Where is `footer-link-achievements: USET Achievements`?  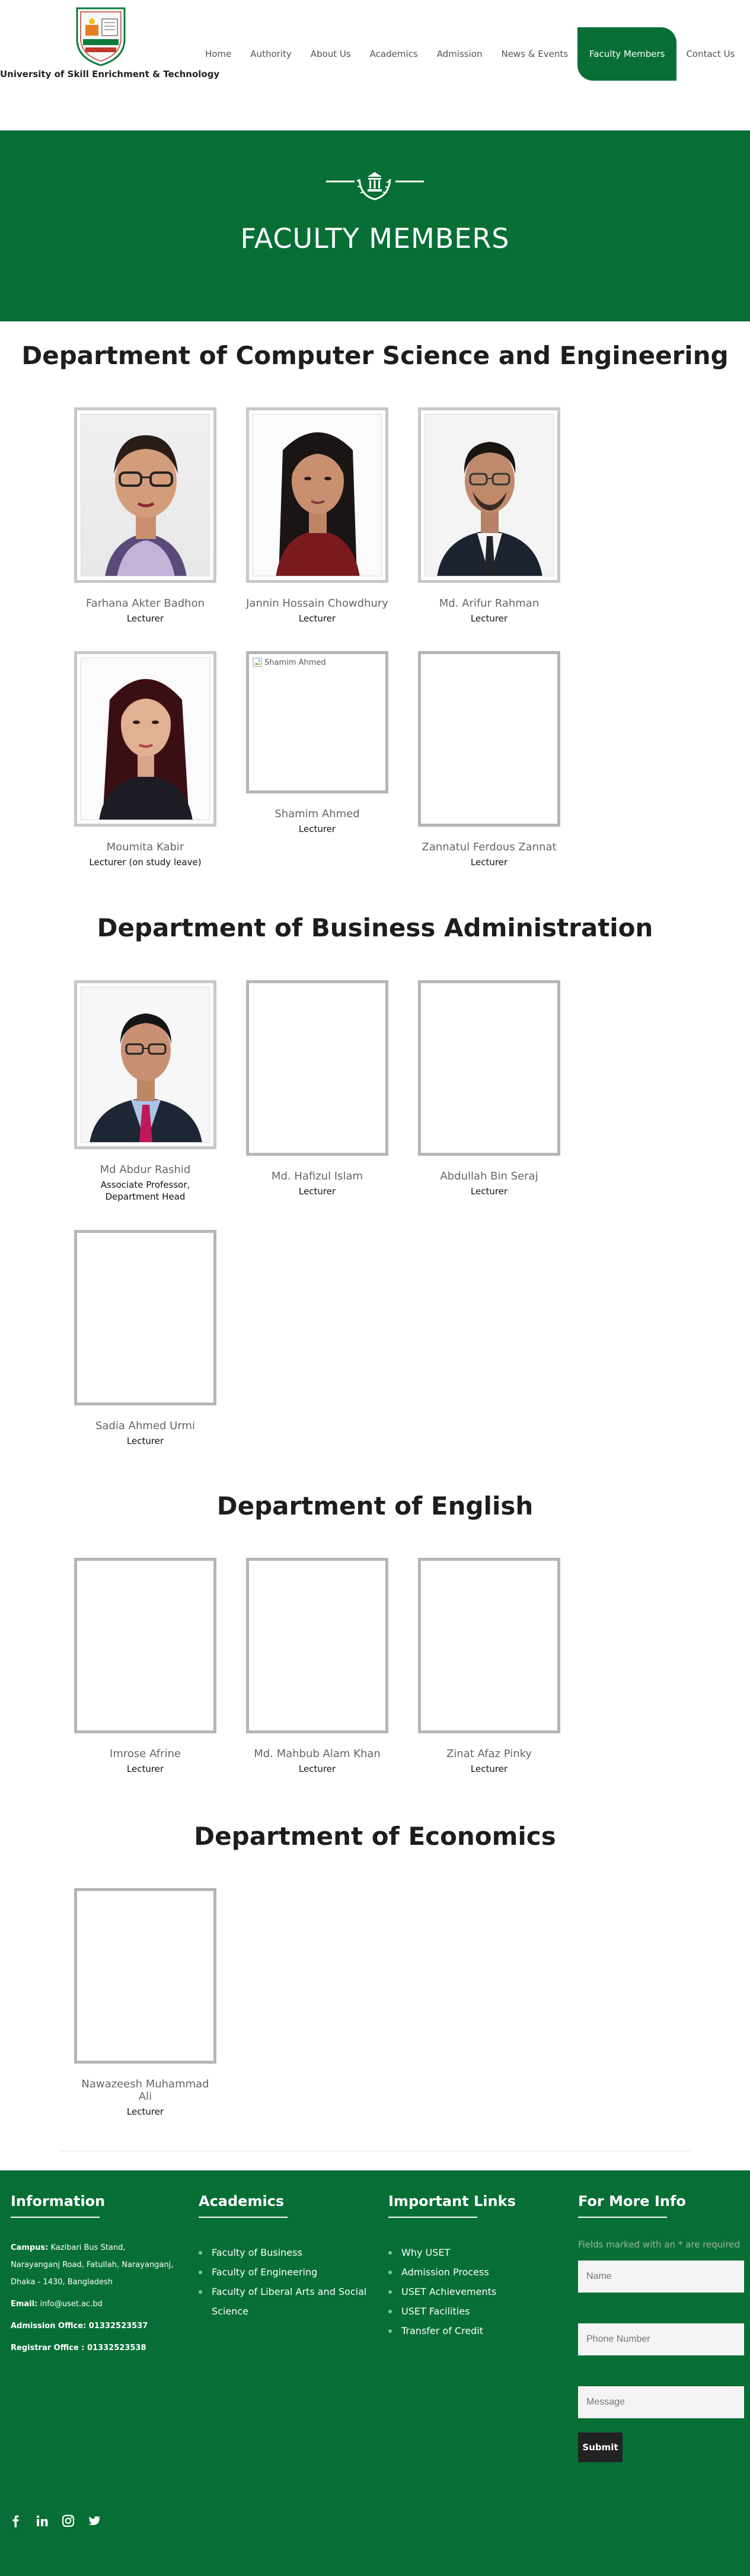 footer-link-achievements: USET Achievements is located at coordinates (477, 2291).